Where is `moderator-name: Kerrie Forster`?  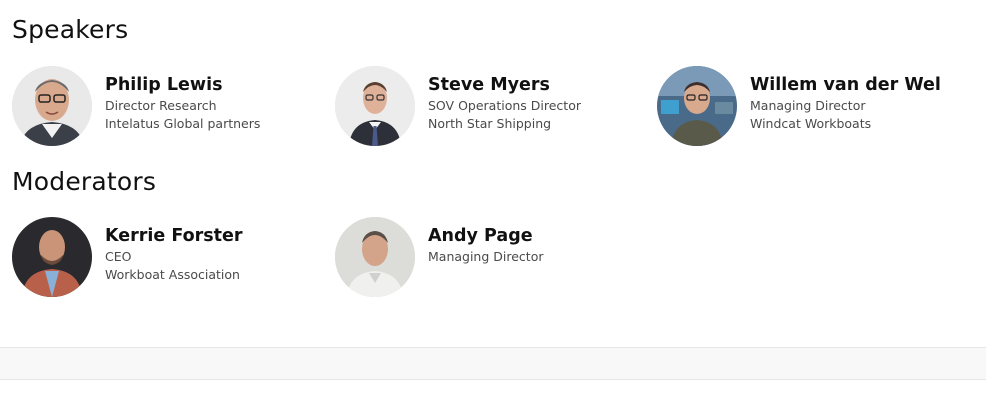
moderator-name: Kerrie Forster is located at coordinates (174, 236).